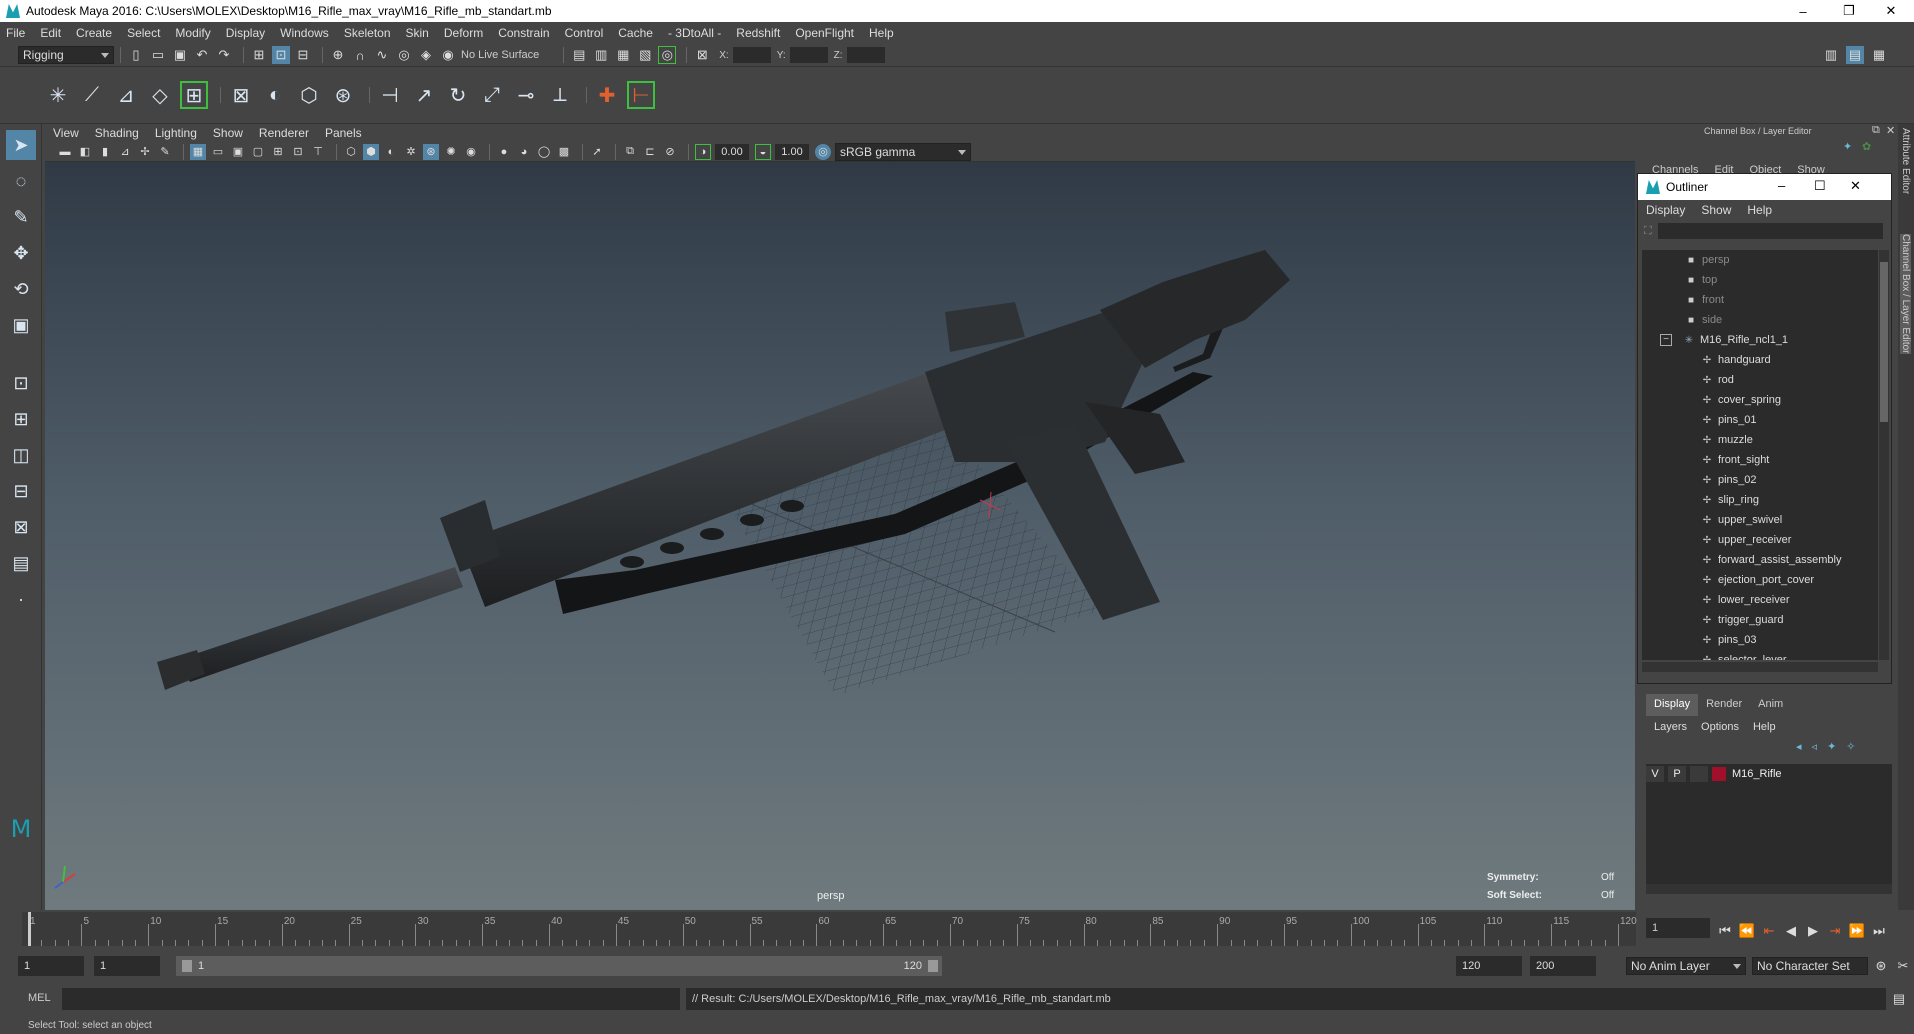 The image size is (1914, 1034). Describe the element at coordinates (318, 152) in the screenshot. I see `safe-title-icon: ⊤` at that location.